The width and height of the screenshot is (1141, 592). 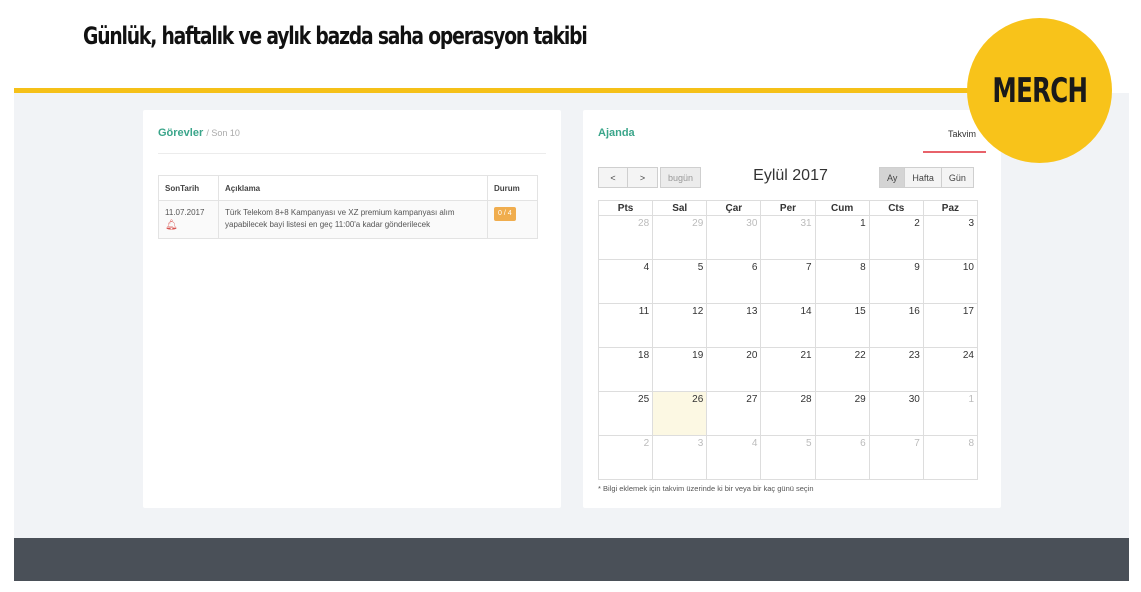 I want to click on calendar-week-row: 18 19 20 21 22 23 24, so click(x=788, y=369).